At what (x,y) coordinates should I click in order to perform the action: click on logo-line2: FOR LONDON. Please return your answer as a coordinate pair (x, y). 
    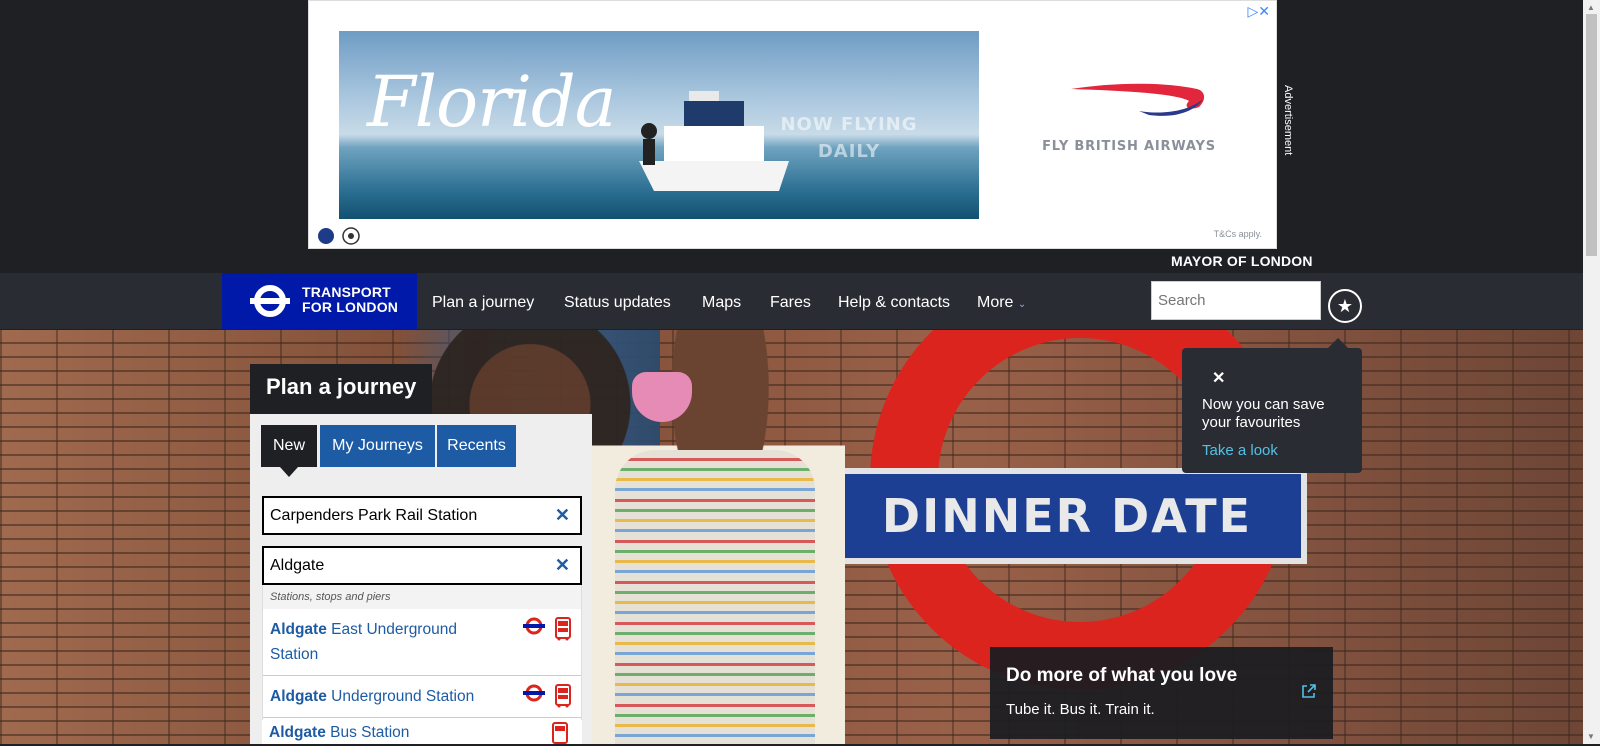
    Looking at the image, I should click on (350, 307).